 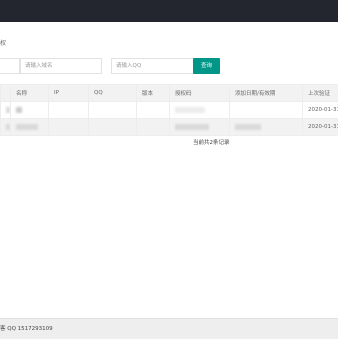 I want to click on domain-search-input: 请输入域名, so click(x=61, y=66).